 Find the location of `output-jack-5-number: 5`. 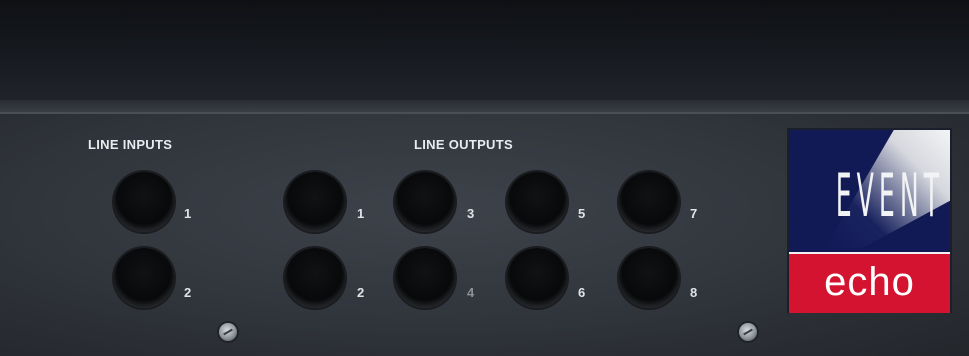

output-jack-5-number: 5 is located at coordinates (582, 213).